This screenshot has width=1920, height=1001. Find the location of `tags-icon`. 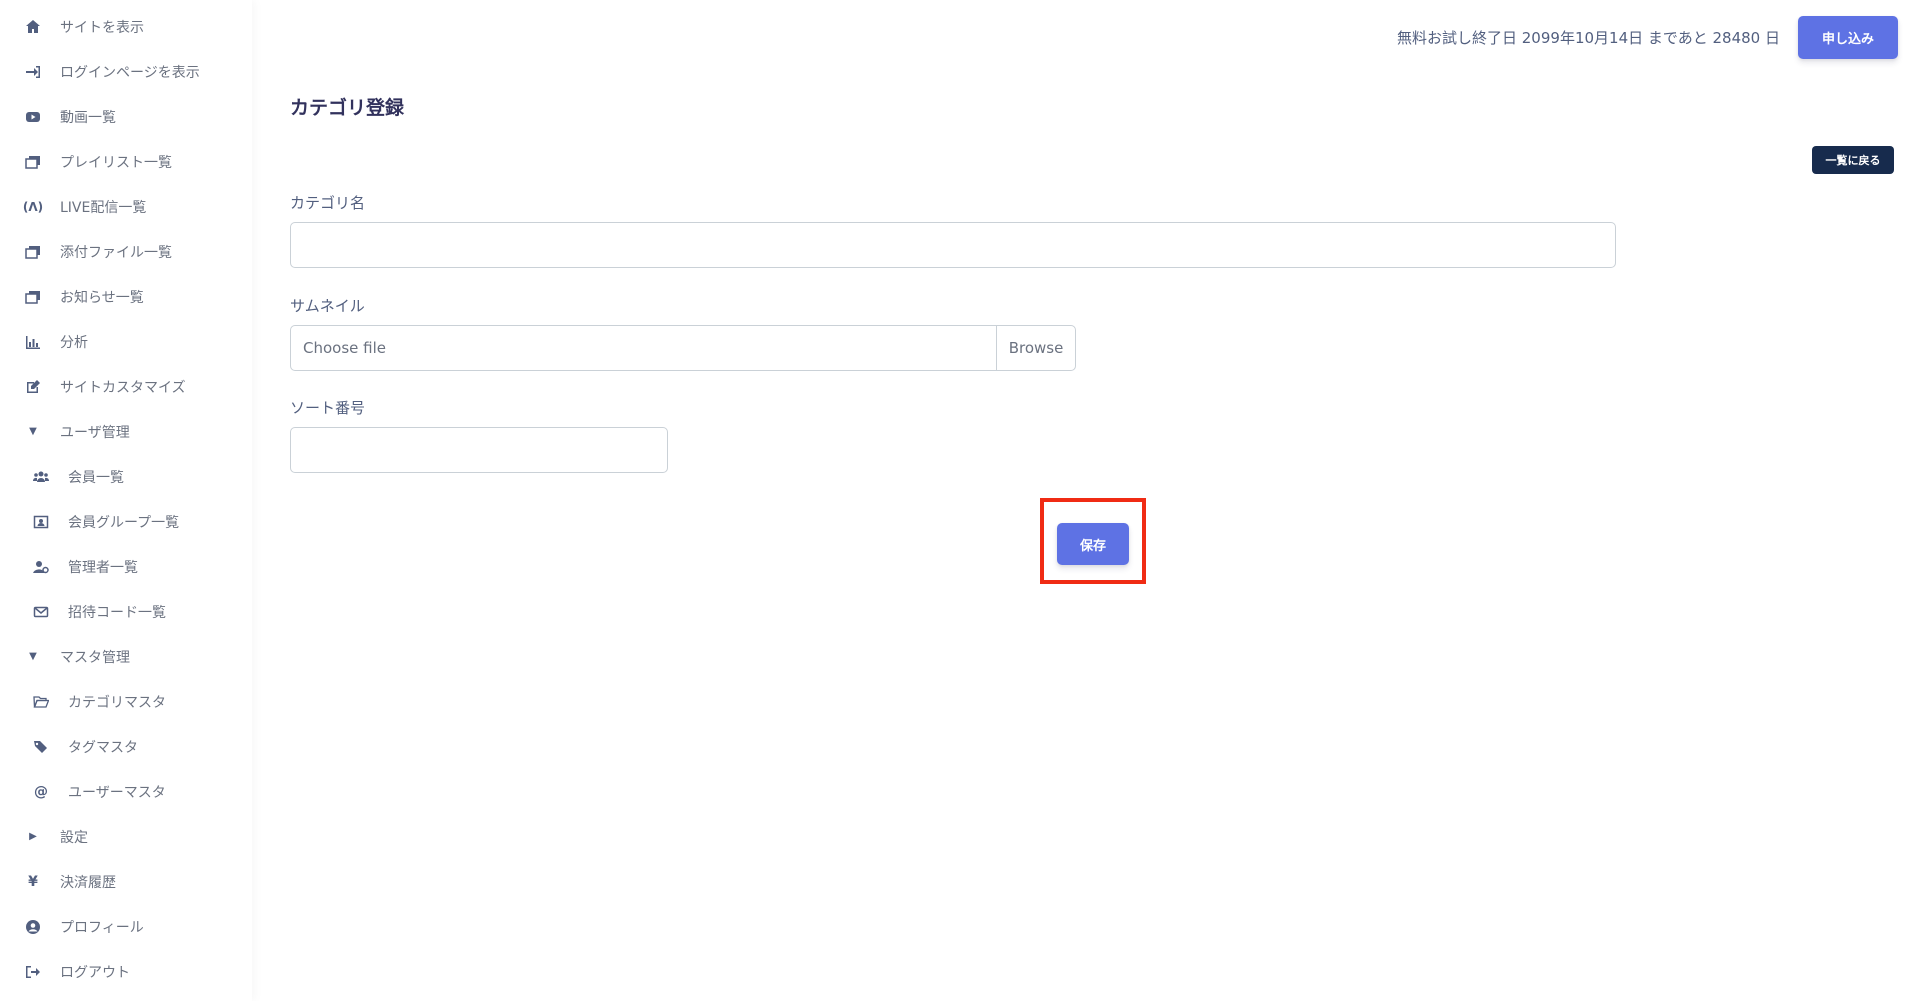

tags-icon is located at coordinates (41, 747).